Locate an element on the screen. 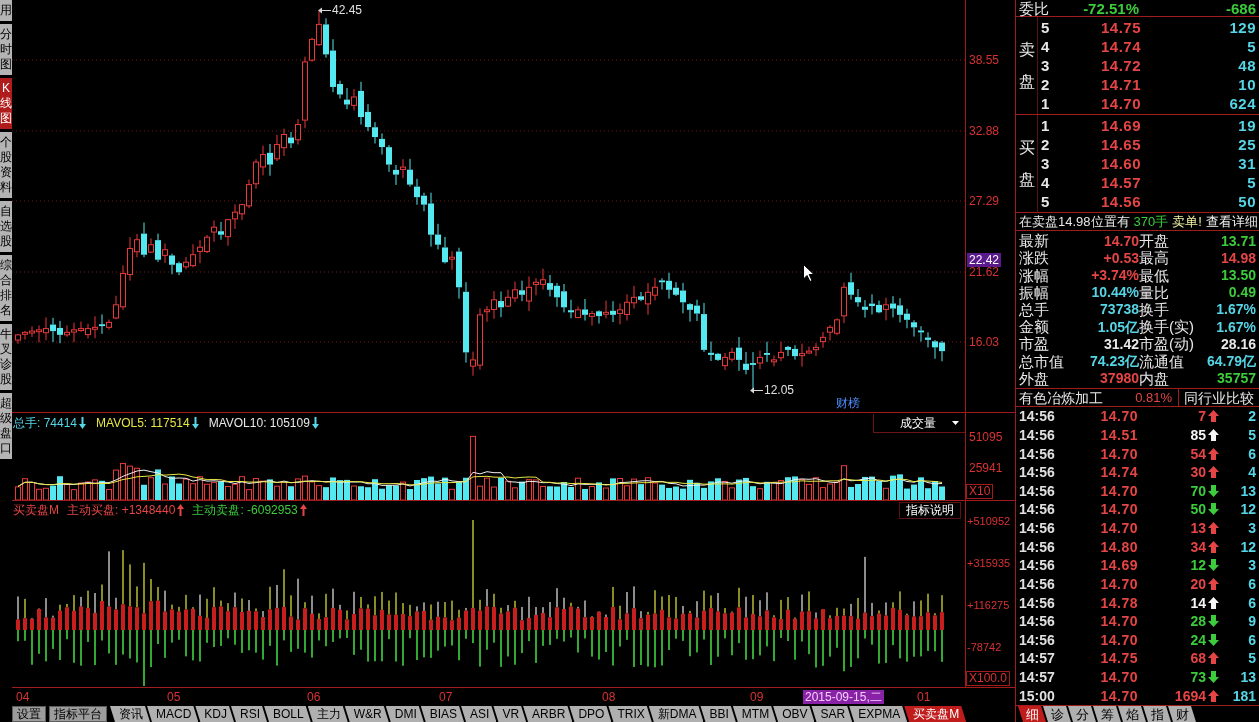 The image size is (1259, 722). indicator-help-button: 指标说明 is located at coordinates (930, 510).